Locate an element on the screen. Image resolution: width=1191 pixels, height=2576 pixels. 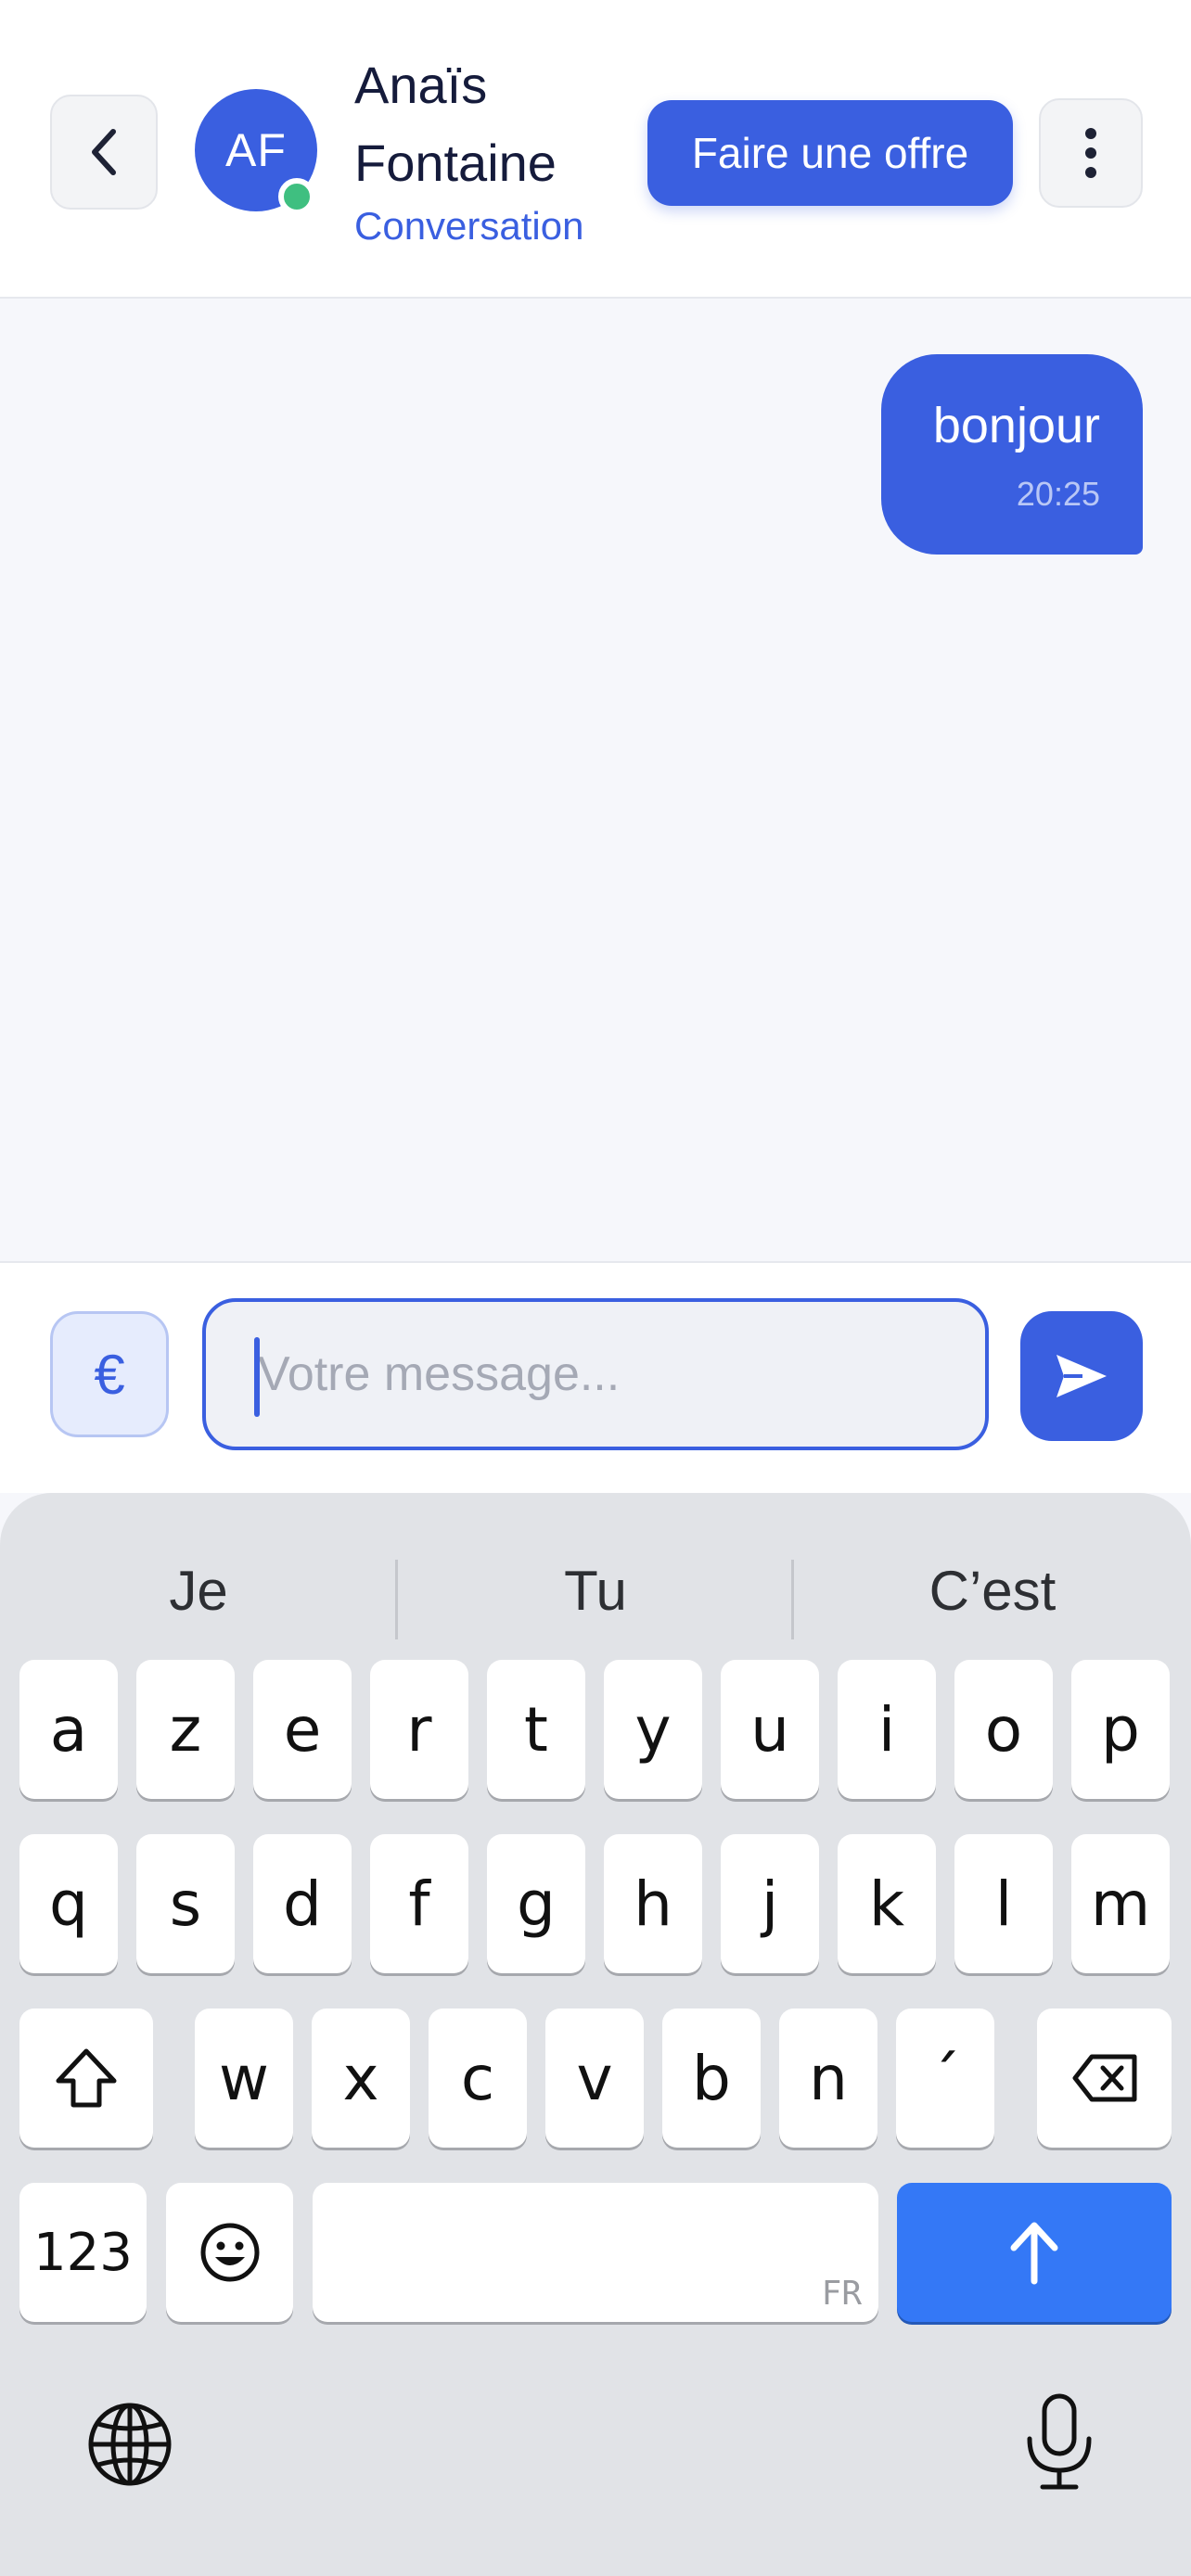
key-s: s is located at coordinates (185, 1903).